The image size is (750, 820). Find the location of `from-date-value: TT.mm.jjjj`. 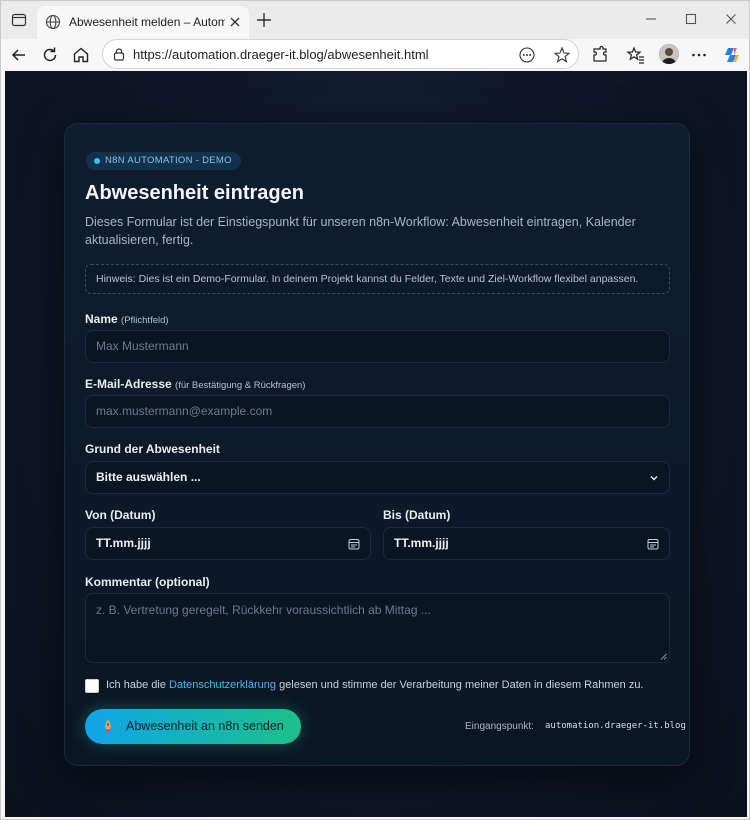

from-date-value: TT.mm.jjjj is located at coordinates (123, 543).